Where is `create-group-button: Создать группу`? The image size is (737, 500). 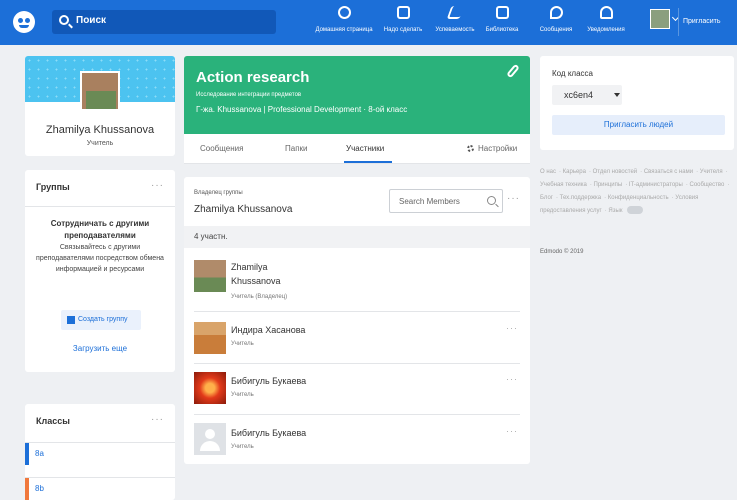 create-group-button: Создать группу is located at coordinates (101, 320).